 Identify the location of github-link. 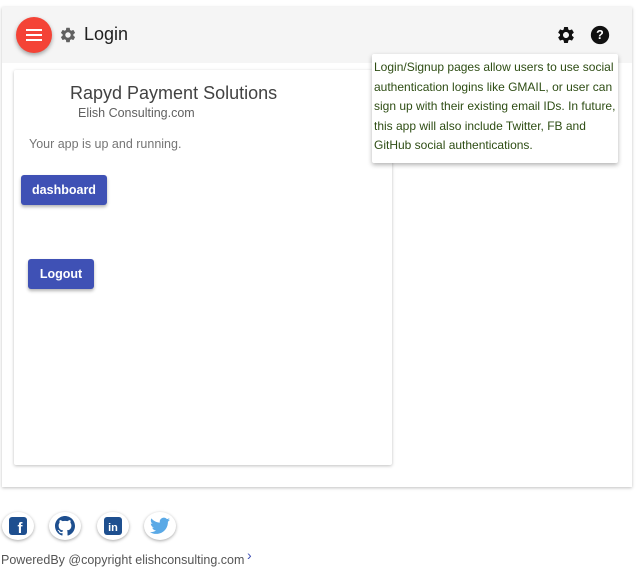
(65, 526).